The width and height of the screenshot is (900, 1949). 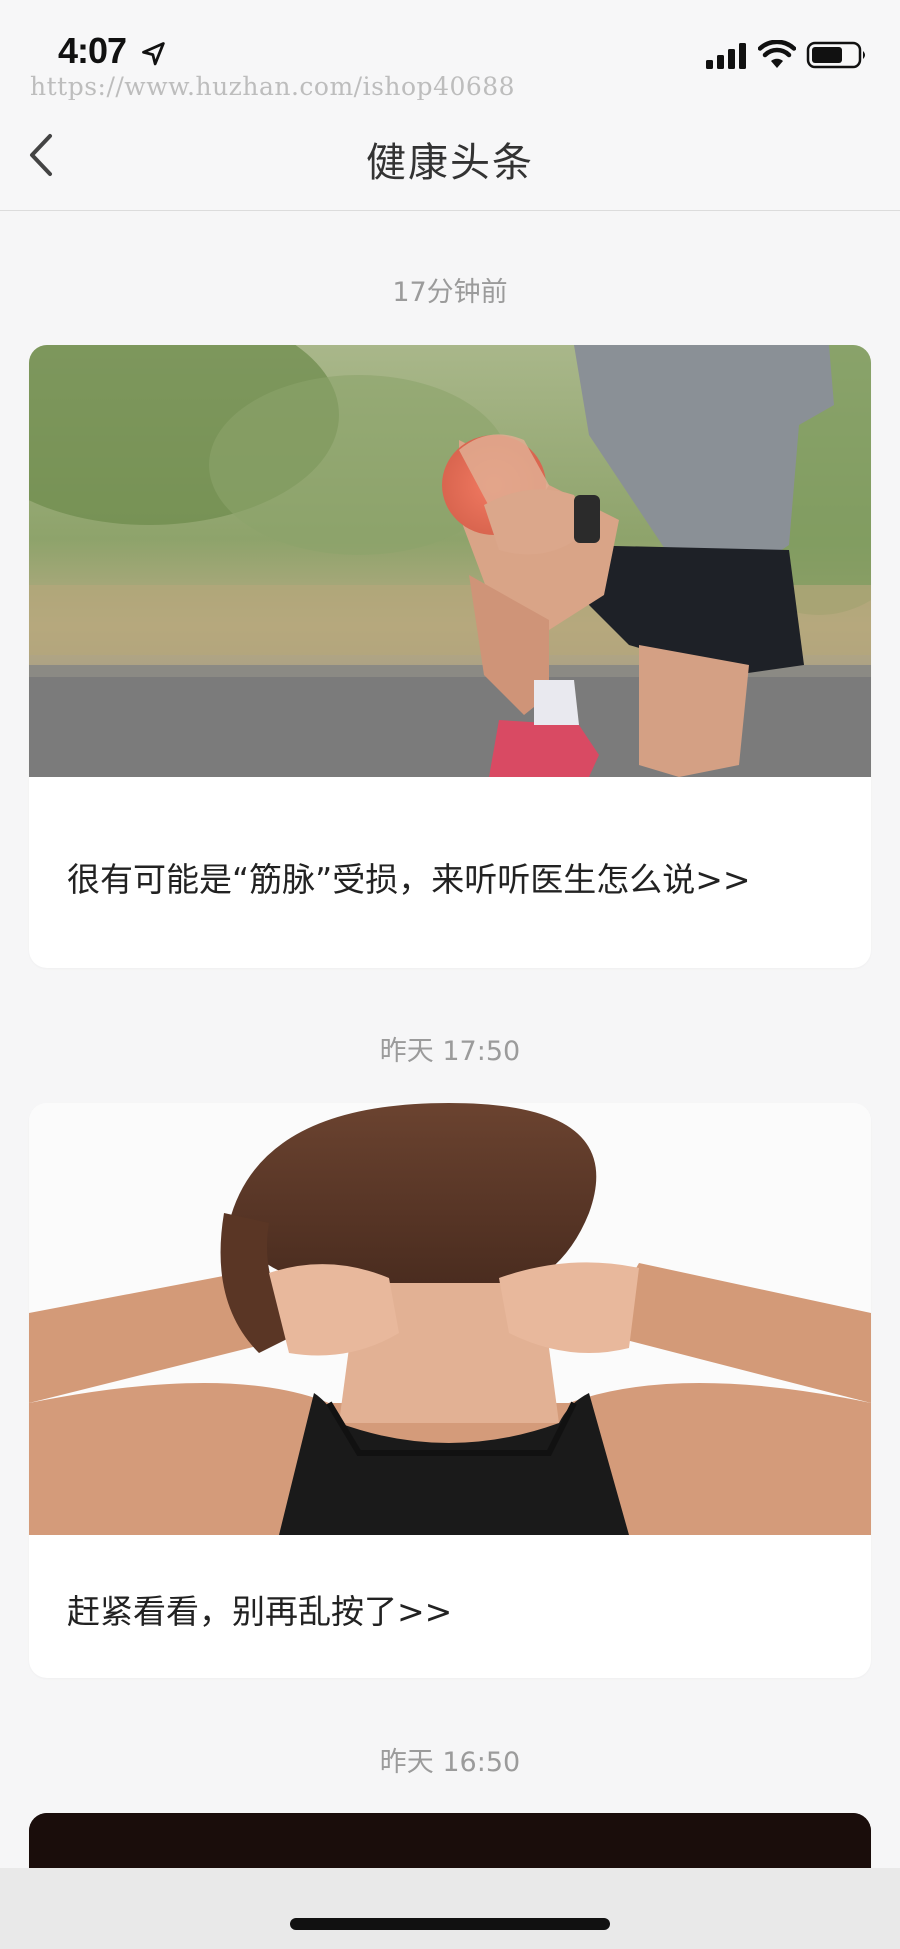 What do you see at coordinates (92, 50) in the screenshot?
I see `status-time: 4:07` at bounding box center [92, 50].